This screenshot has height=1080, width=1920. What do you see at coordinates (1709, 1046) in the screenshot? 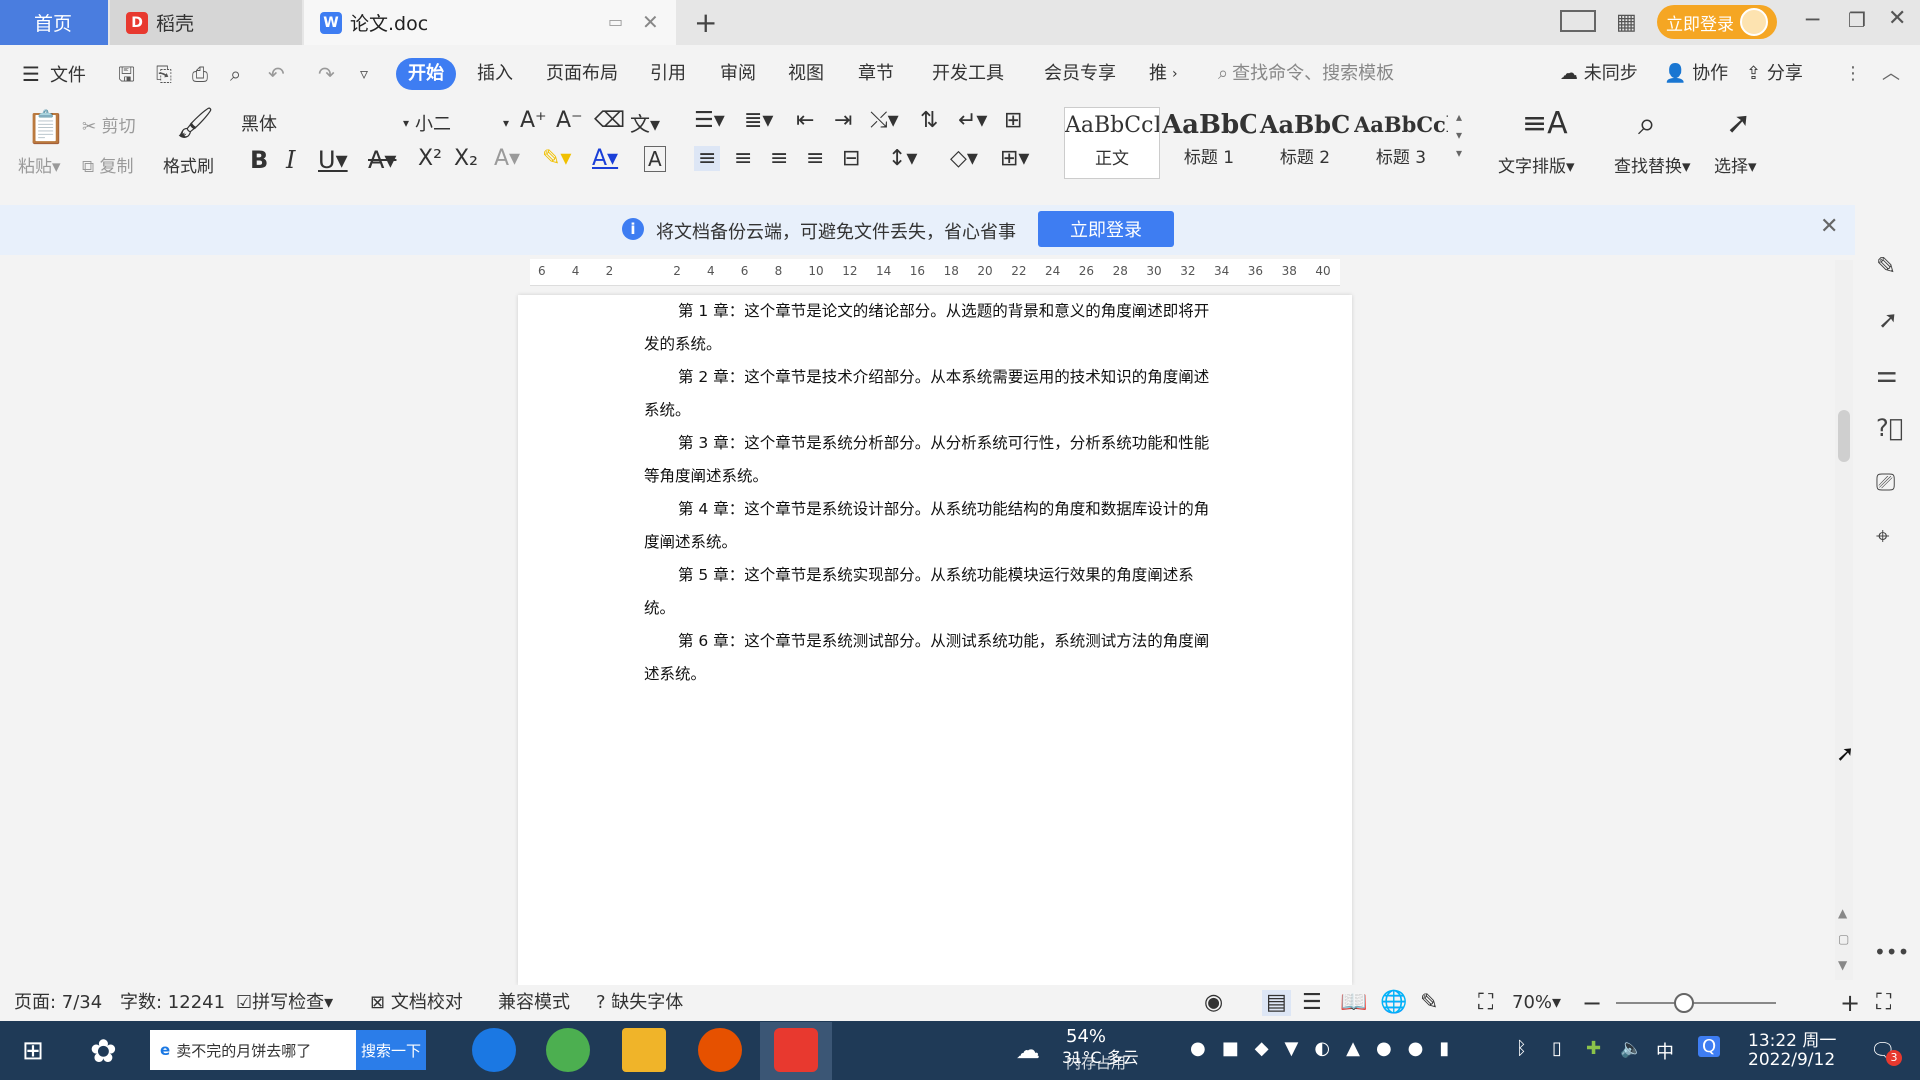
I see `qq-browser-icon: Q` at bounding box center [1709, 1046].